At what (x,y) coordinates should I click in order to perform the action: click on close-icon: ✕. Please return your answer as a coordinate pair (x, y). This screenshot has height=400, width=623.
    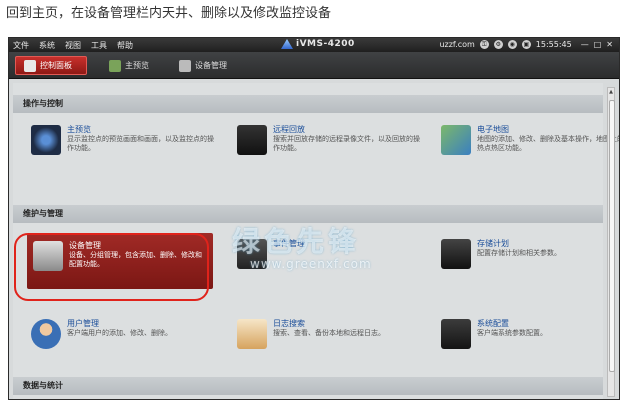
    Looking at the image, I should click on (609, 44).